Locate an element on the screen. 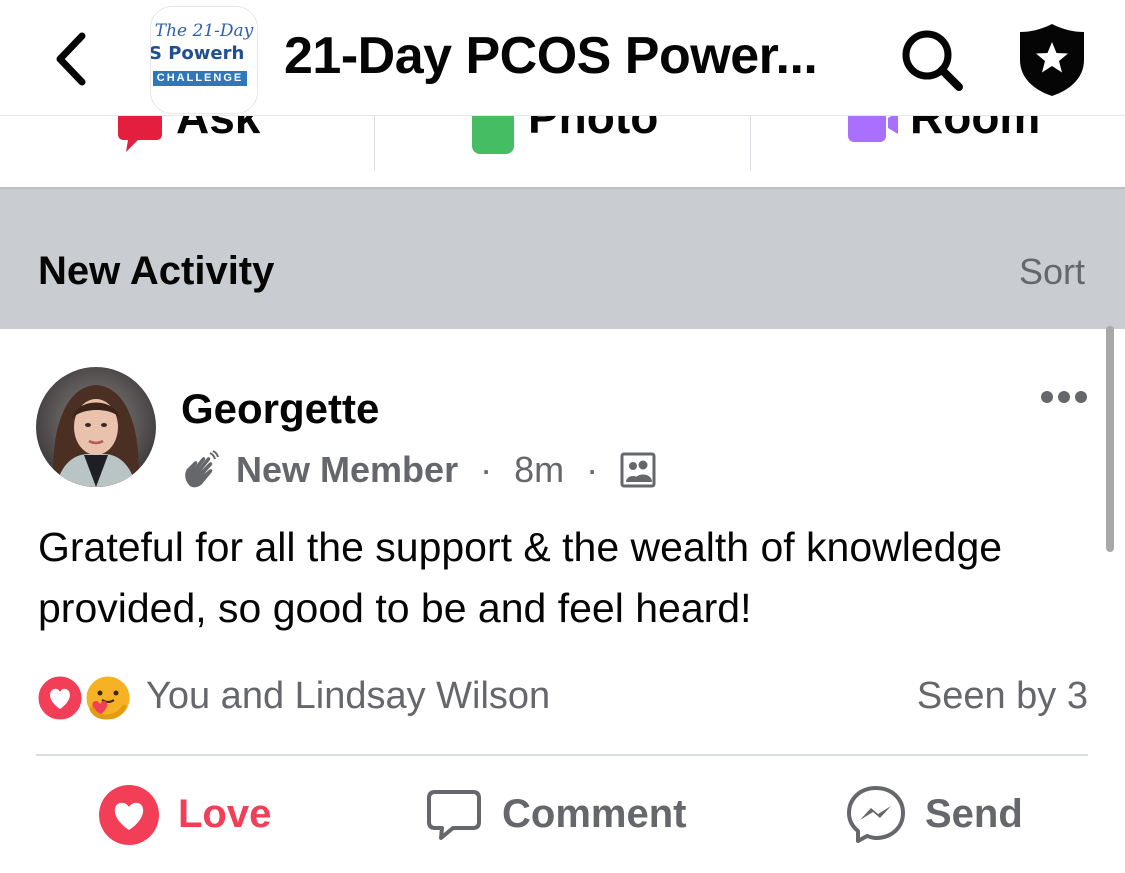  heart-icon is located at coordinates (129, 815).